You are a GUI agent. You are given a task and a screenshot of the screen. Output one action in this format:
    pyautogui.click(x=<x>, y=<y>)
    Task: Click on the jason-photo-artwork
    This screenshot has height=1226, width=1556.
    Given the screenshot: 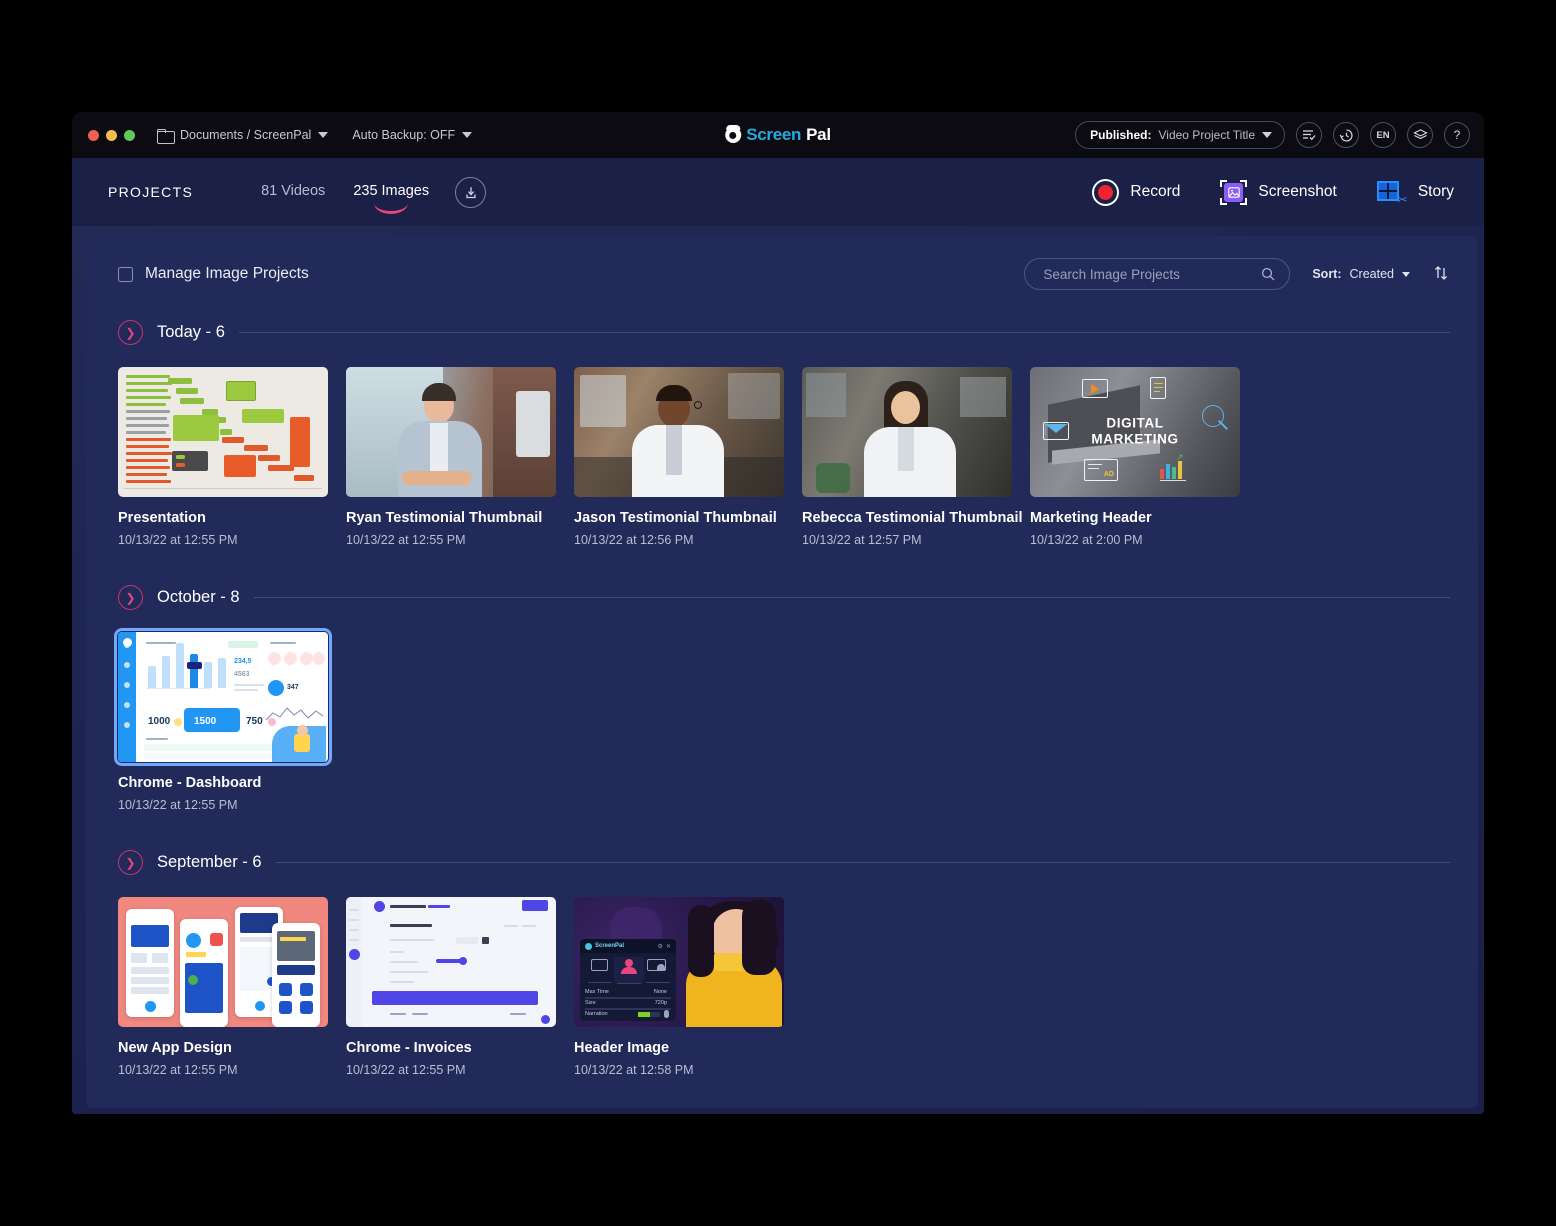 What is the action you would take?
    pyautogui.click(x=679, y=432)
    